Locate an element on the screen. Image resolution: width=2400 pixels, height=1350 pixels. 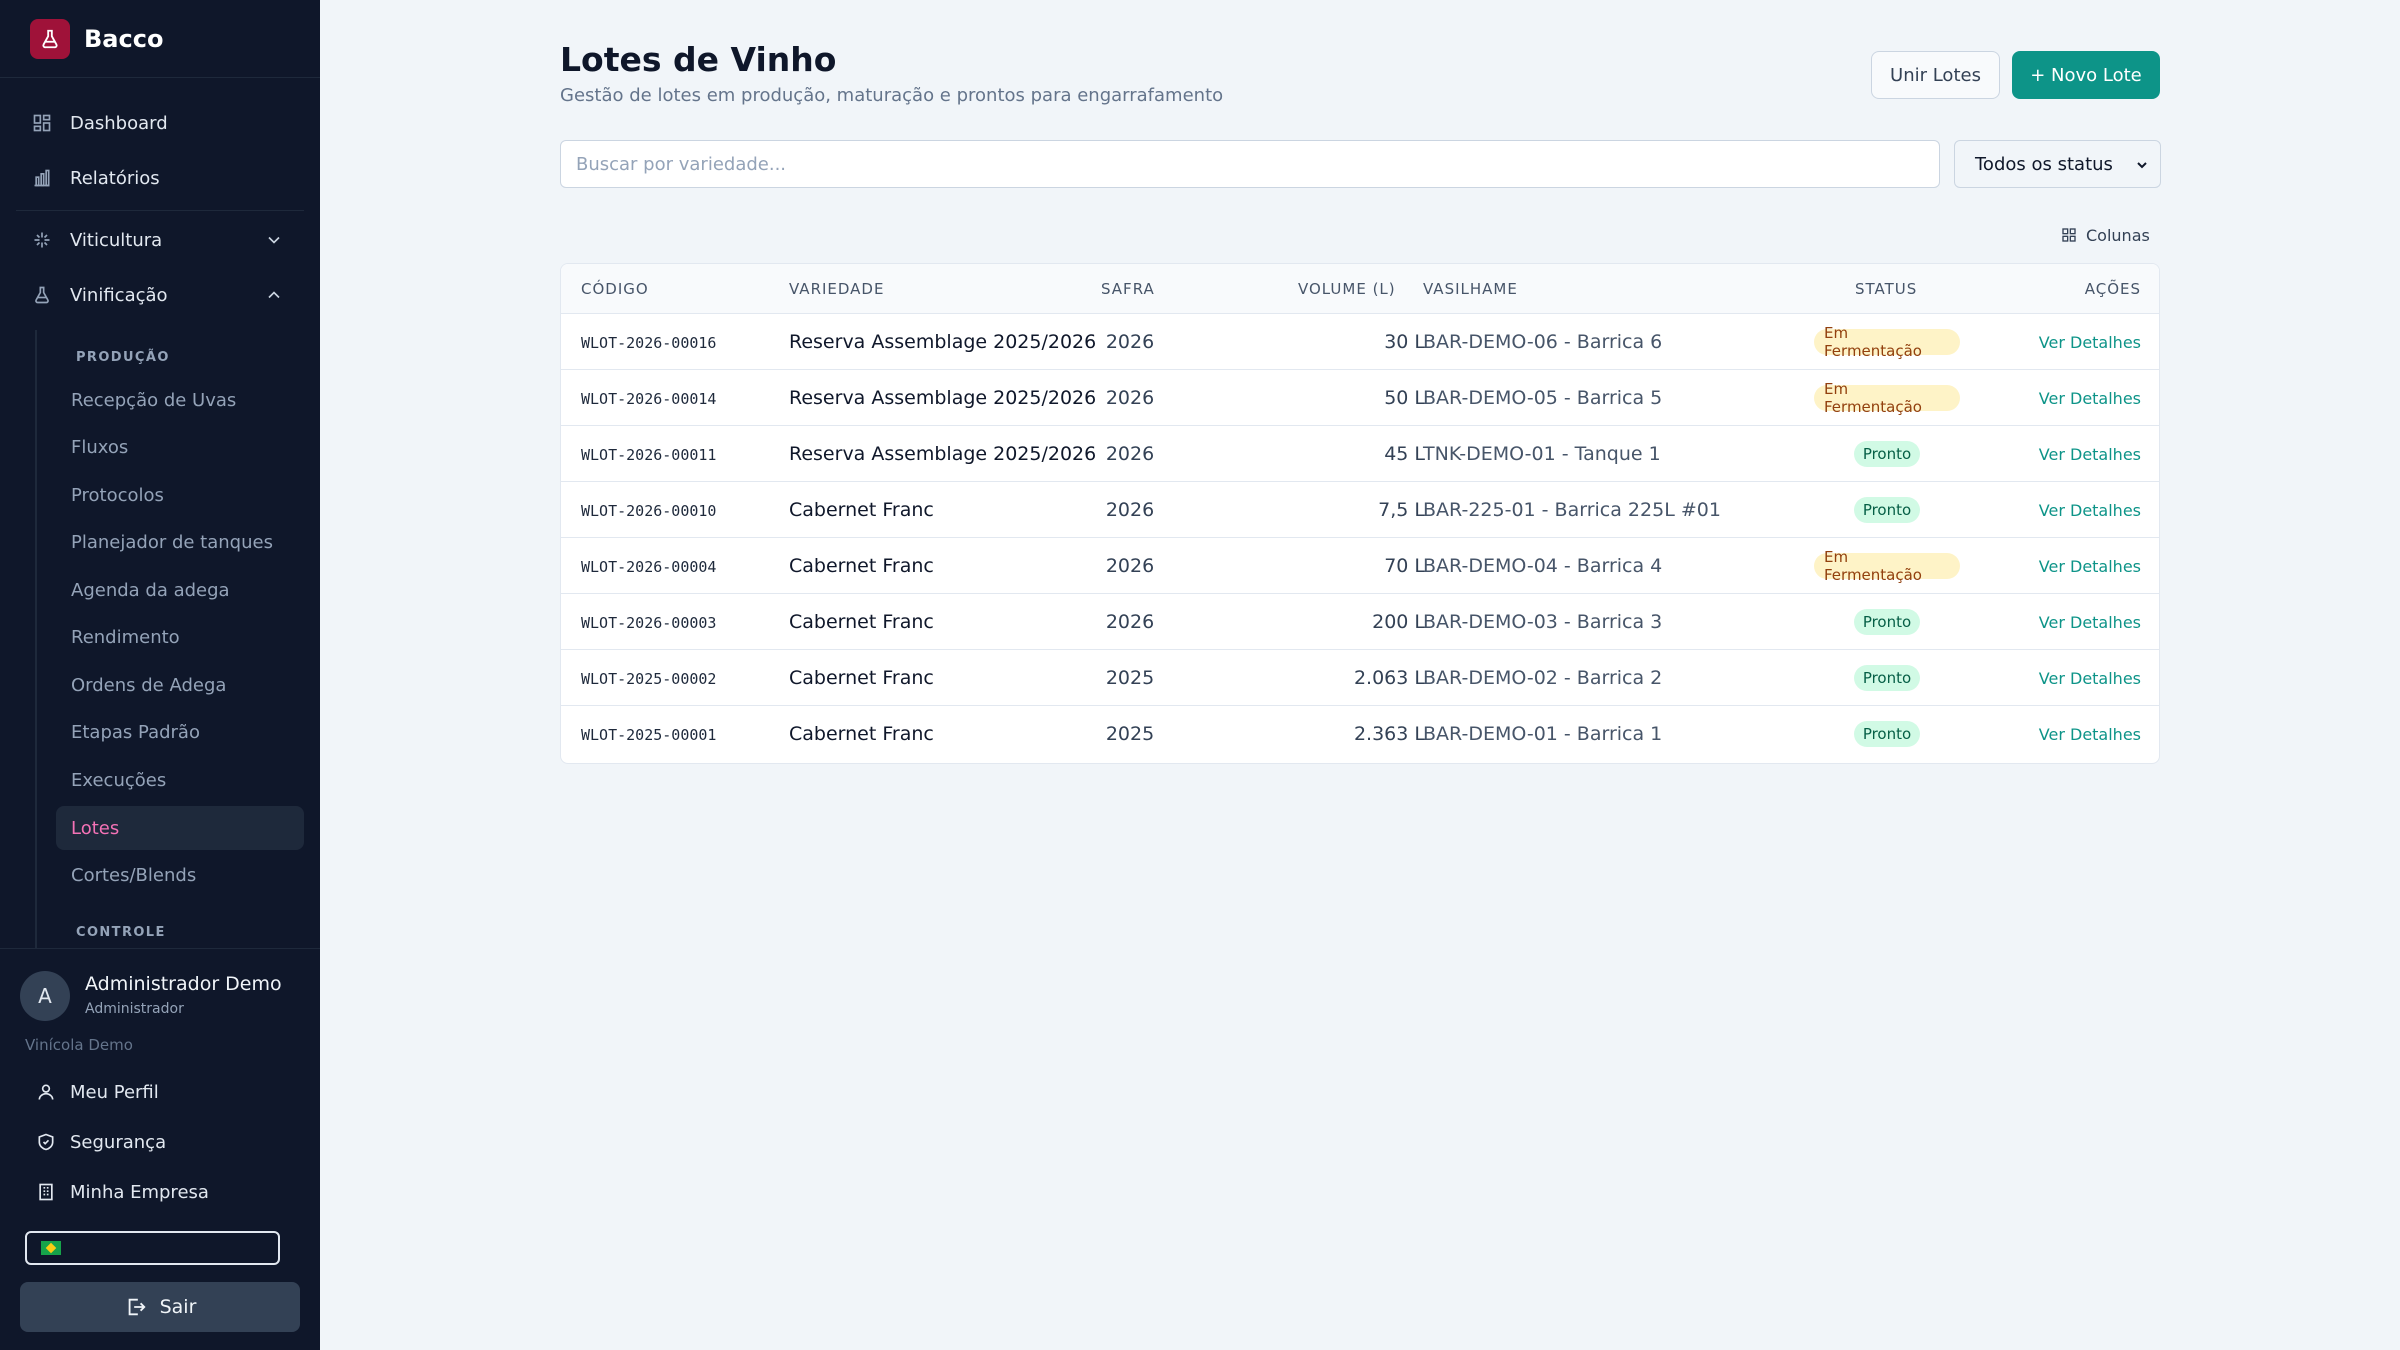
sidebar-item-lotes: Lotes is located at coordinates (180, 828).